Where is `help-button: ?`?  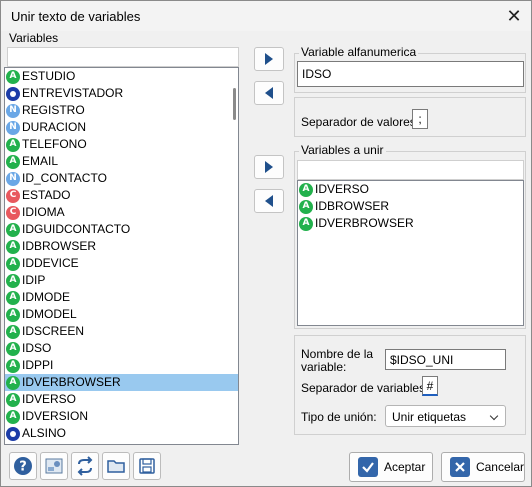 help-button: ? is located at coordinates (23, 466).